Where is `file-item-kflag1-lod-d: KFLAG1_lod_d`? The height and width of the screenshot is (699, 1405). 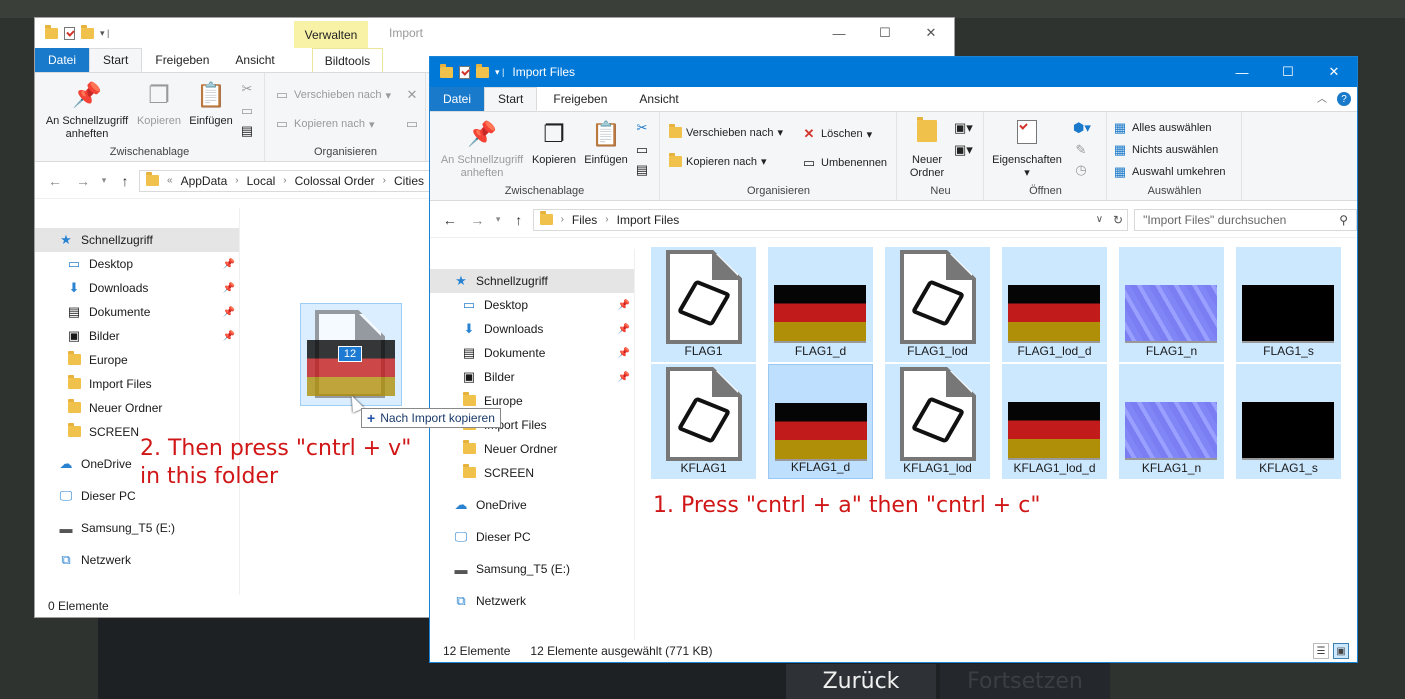 file-item-kflag1-lod-d: KFLAG1_lod_d is located at coordinates (1054, 421).